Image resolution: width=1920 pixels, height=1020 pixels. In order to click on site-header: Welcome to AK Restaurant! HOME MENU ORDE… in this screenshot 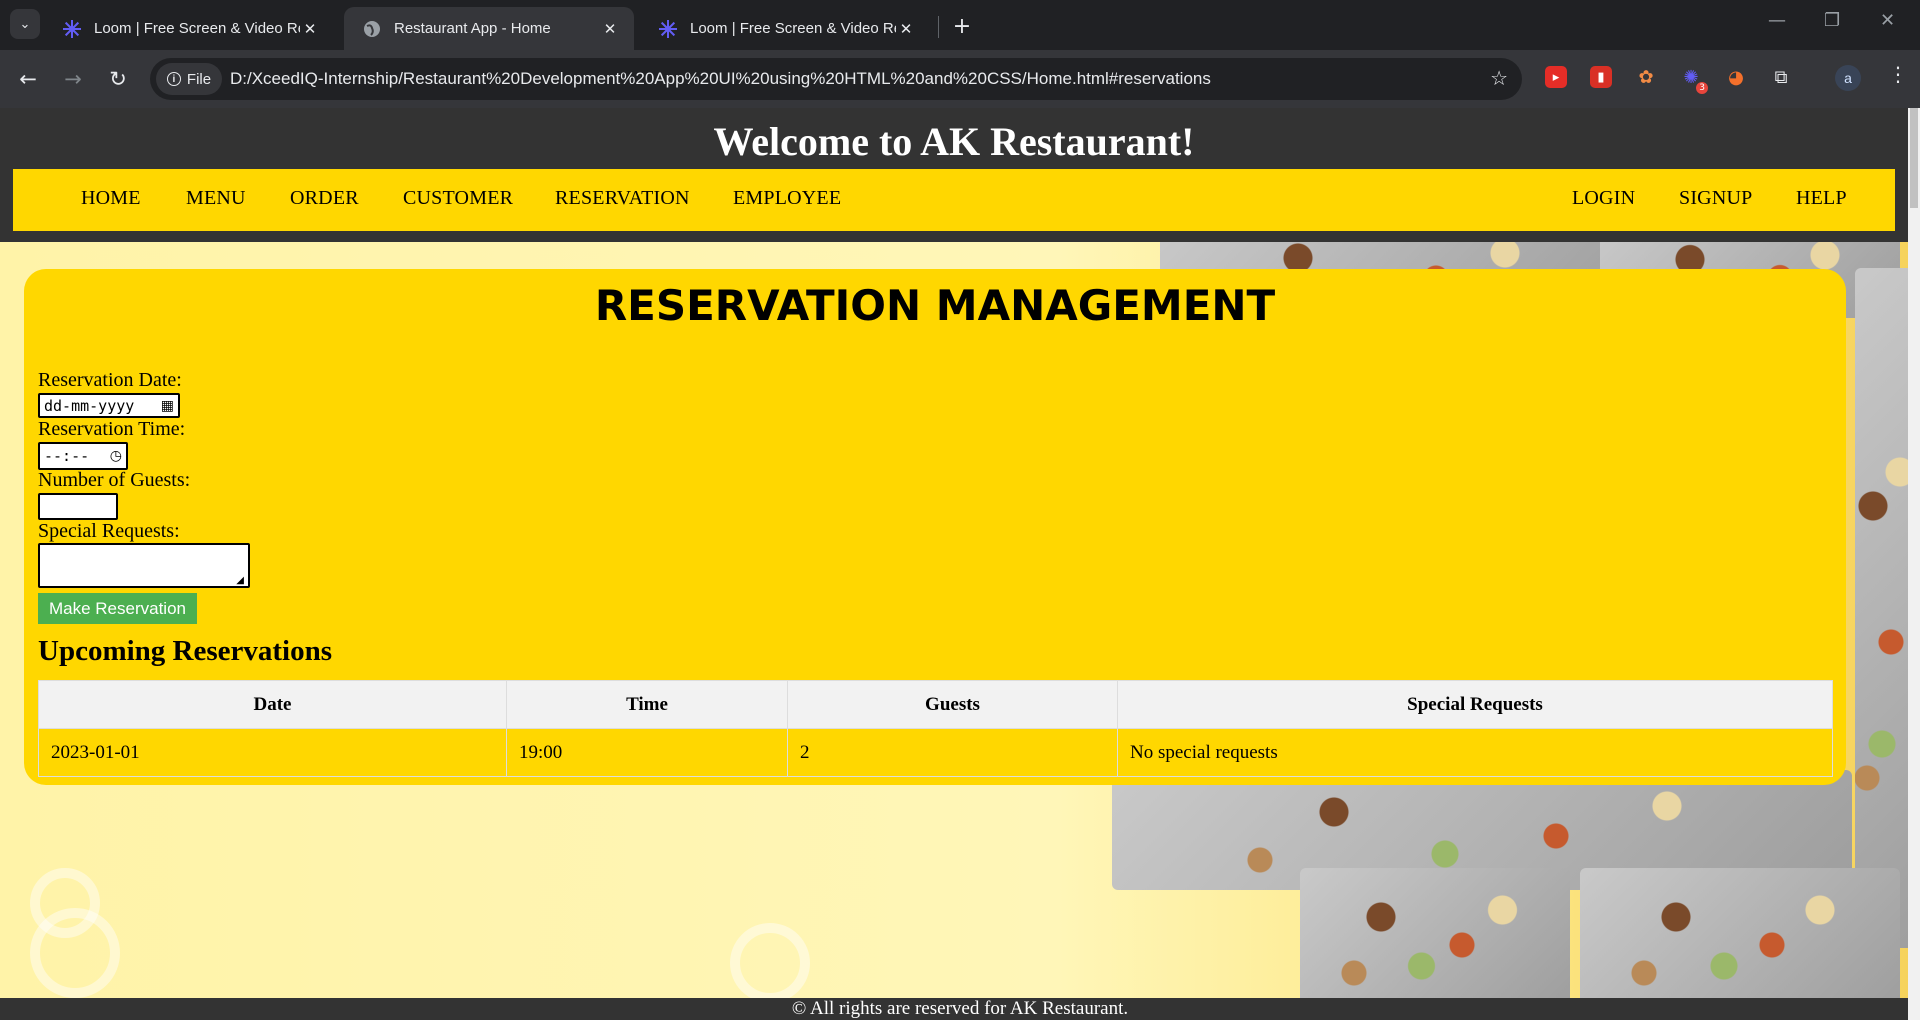, I will do `click(954, 175)`.